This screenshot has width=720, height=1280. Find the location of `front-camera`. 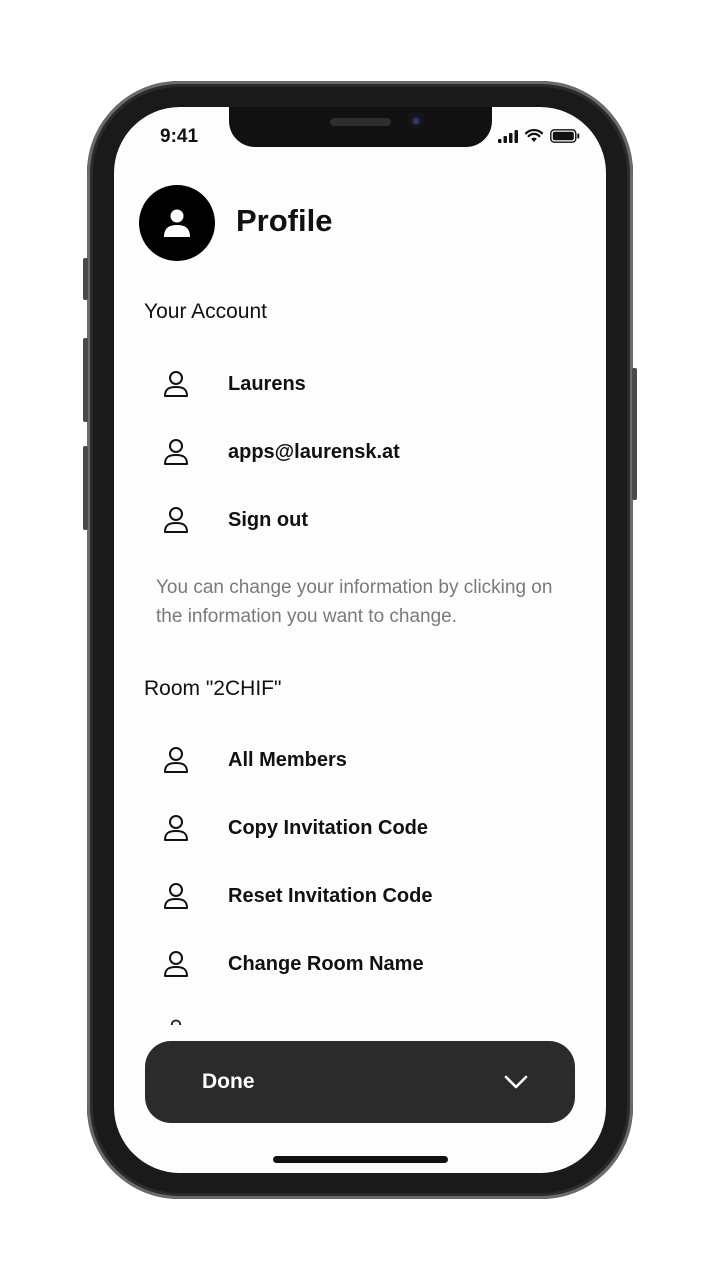

front-camera is located at coordinates (416, 121).